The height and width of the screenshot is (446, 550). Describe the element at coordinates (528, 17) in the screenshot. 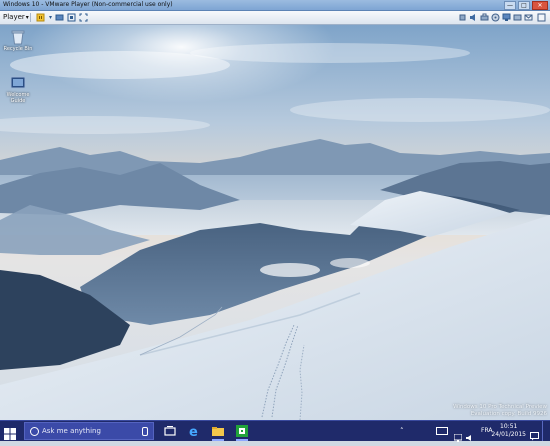

I see `message-icon` at that location.